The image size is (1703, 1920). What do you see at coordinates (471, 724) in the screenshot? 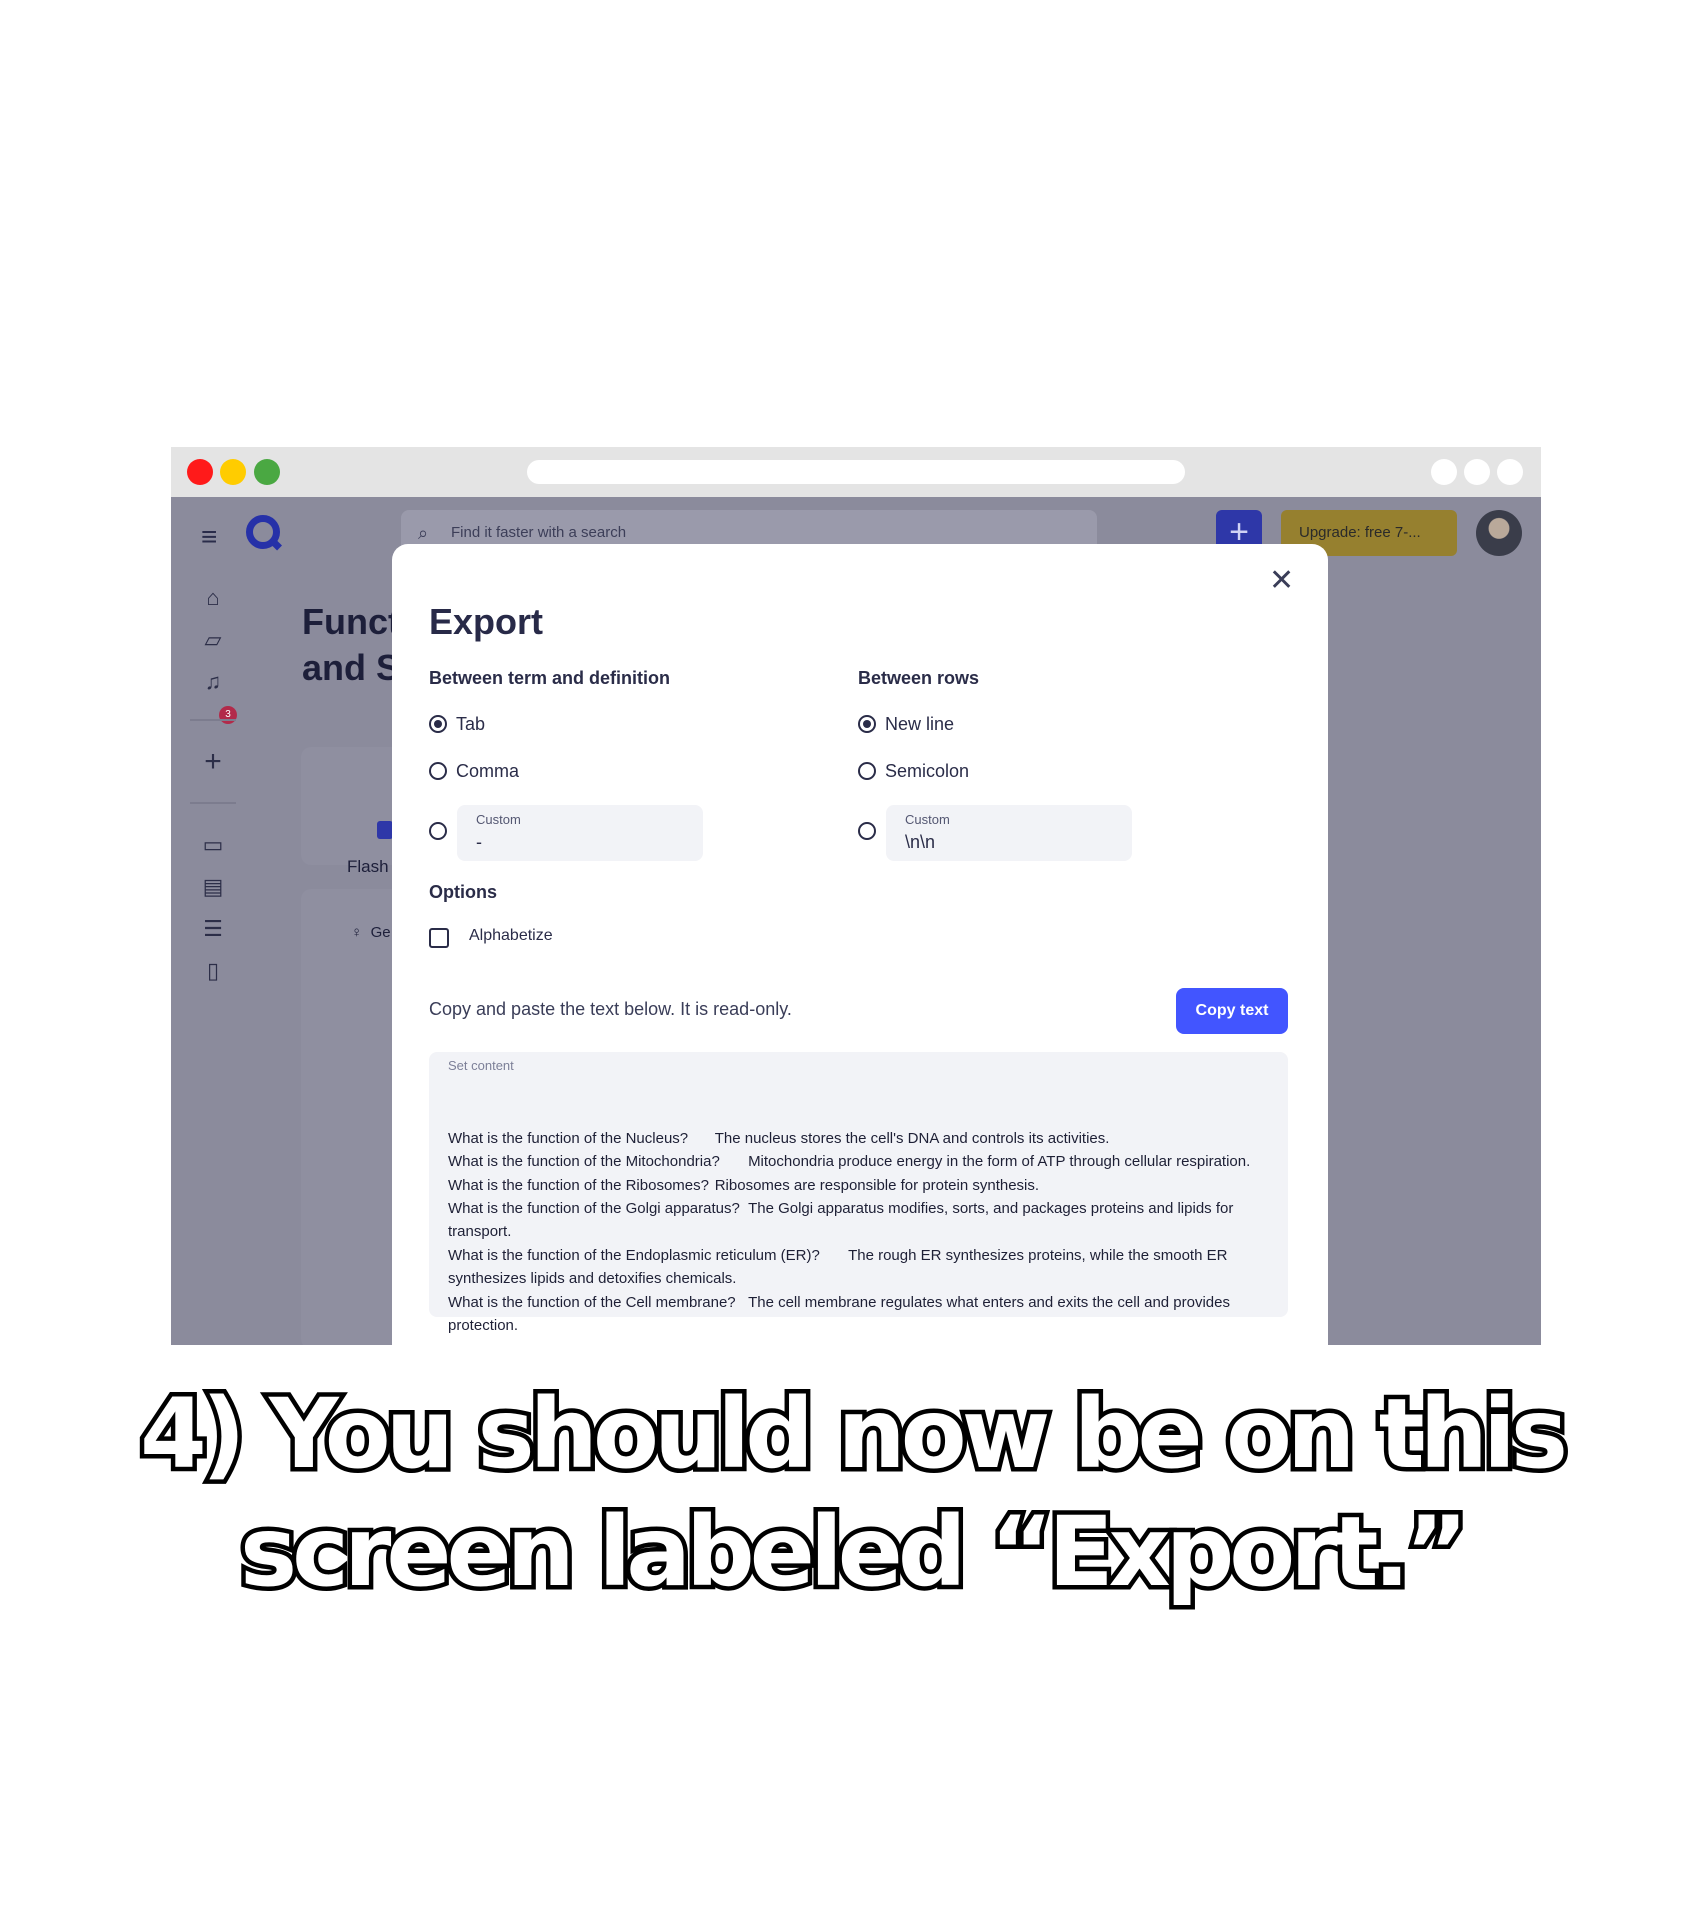
I see `radio-tab-label: Tab` at bounding box center [471, 724].